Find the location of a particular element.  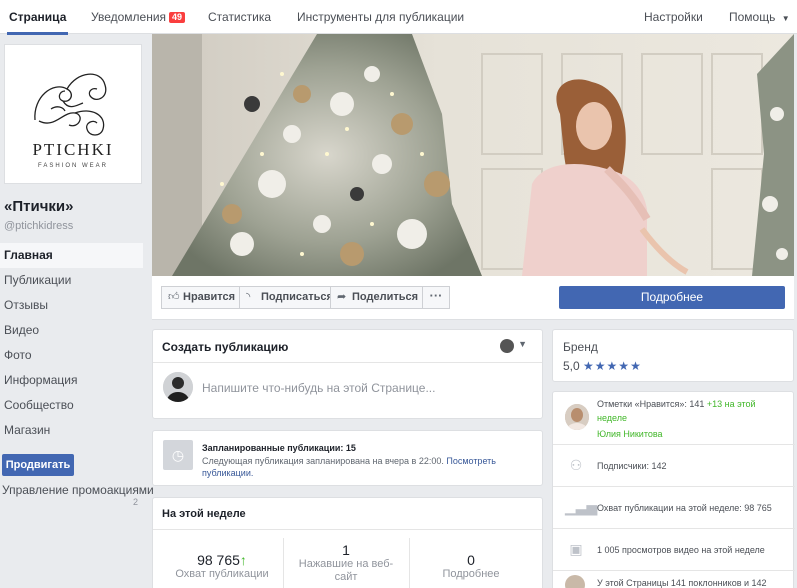

brand-logo: PTICHKI FASHION WEAR is located at coordinates (72, 121).